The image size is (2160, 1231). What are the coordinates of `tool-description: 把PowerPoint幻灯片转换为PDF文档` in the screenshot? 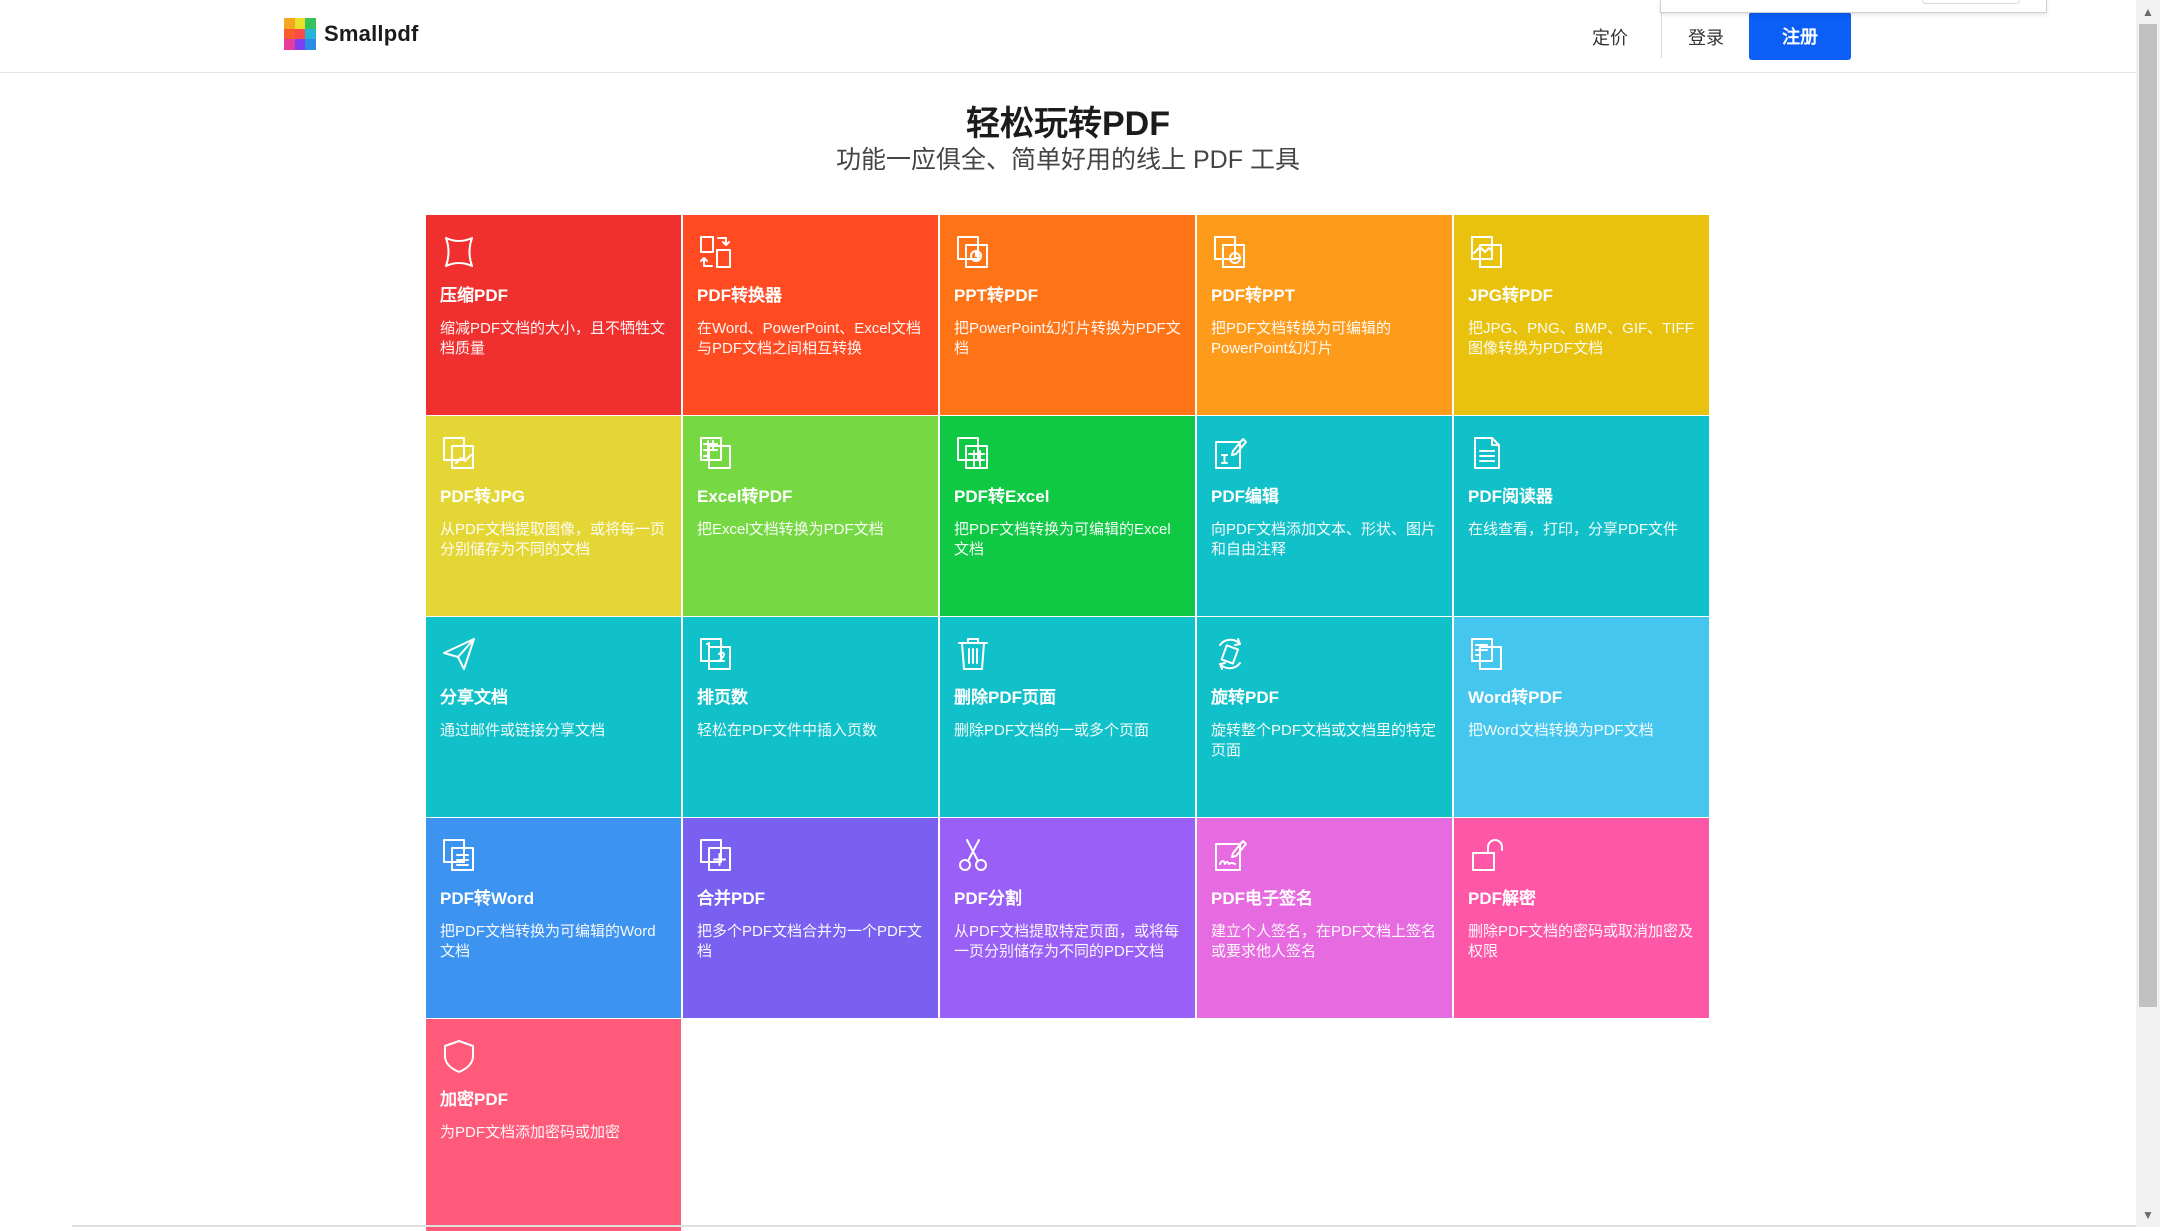 It's located at (1067, 338).